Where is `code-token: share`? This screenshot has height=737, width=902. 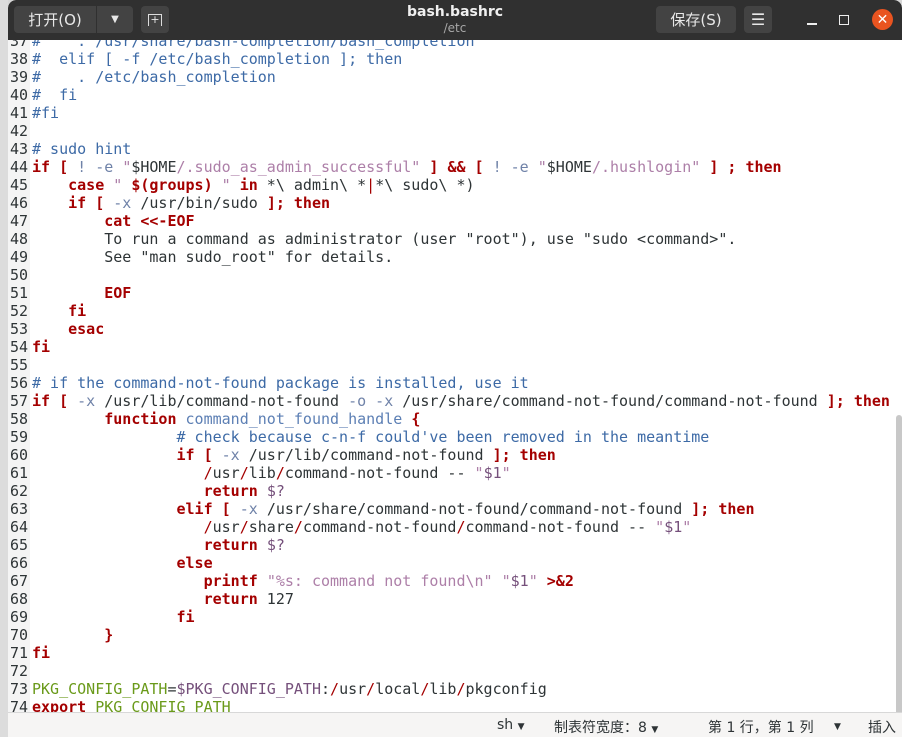 code-token: share is located at coordinates (271, 527).